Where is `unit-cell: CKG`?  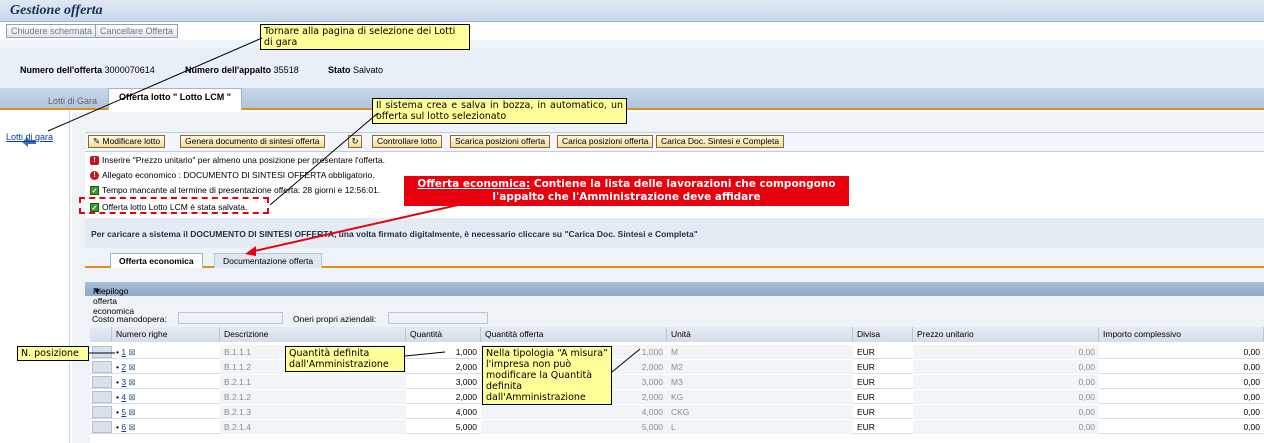
unit-cell: CKG is located at coordinates (760, 412).